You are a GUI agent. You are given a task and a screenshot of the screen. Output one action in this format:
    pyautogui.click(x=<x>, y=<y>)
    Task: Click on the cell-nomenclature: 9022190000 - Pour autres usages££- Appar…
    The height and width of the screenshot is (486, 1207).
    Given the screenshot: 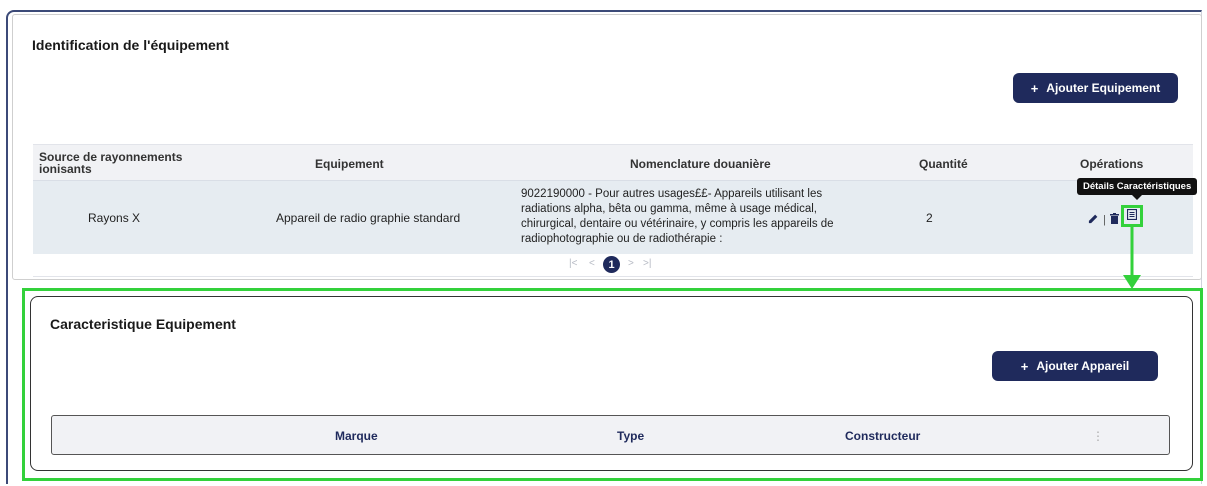 What is the action you would take?
    pyautogui.click(x=677, y=216)
    